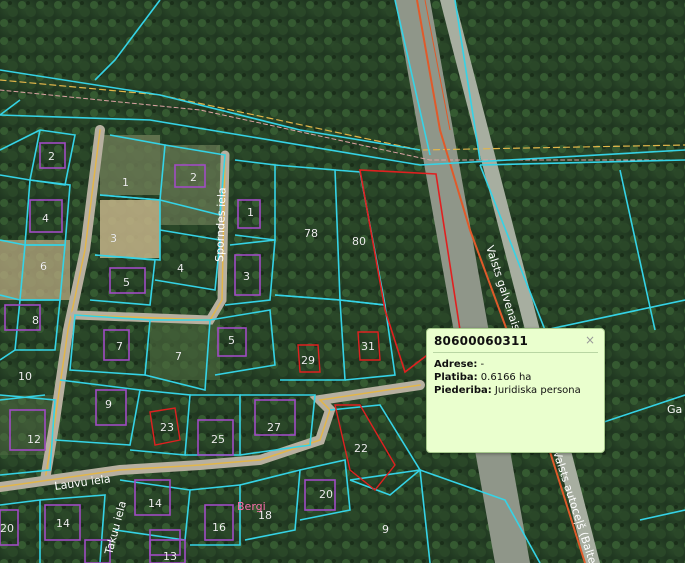 The height and width of the screenshot is (563, 685). I want to click on parcel-label: 23, so click(167, 427).